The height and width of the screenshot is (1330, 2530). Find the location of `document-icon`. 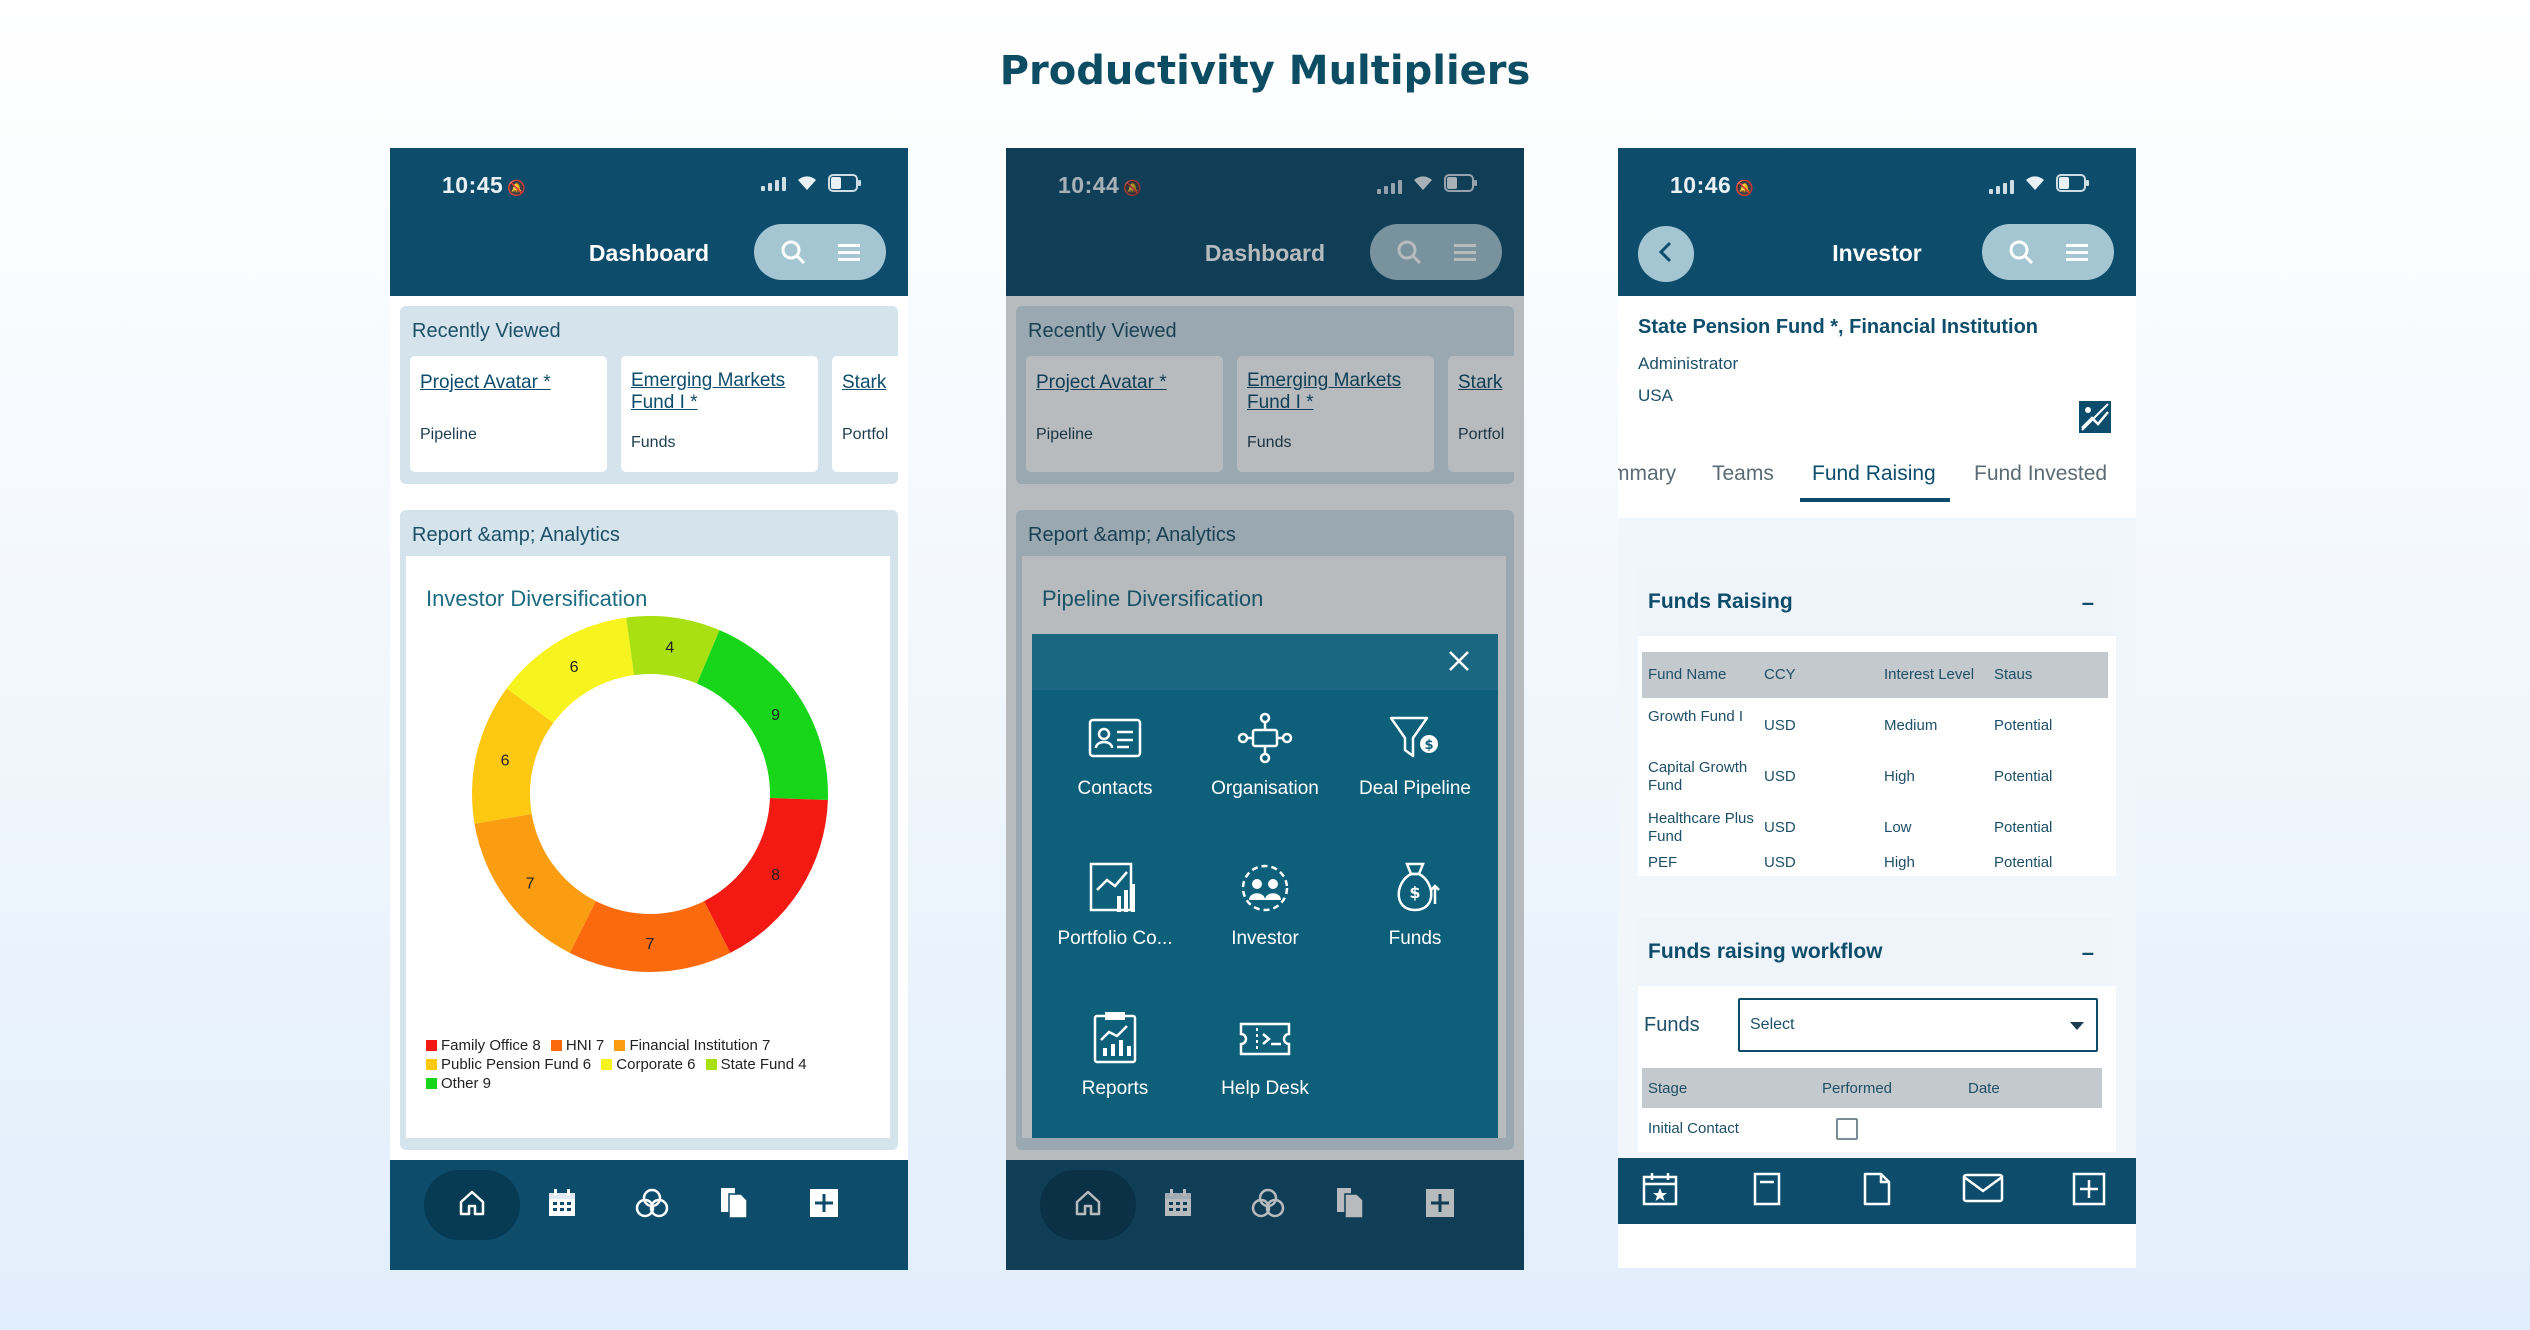

document-icon is located at coordinates (1877, 1191).